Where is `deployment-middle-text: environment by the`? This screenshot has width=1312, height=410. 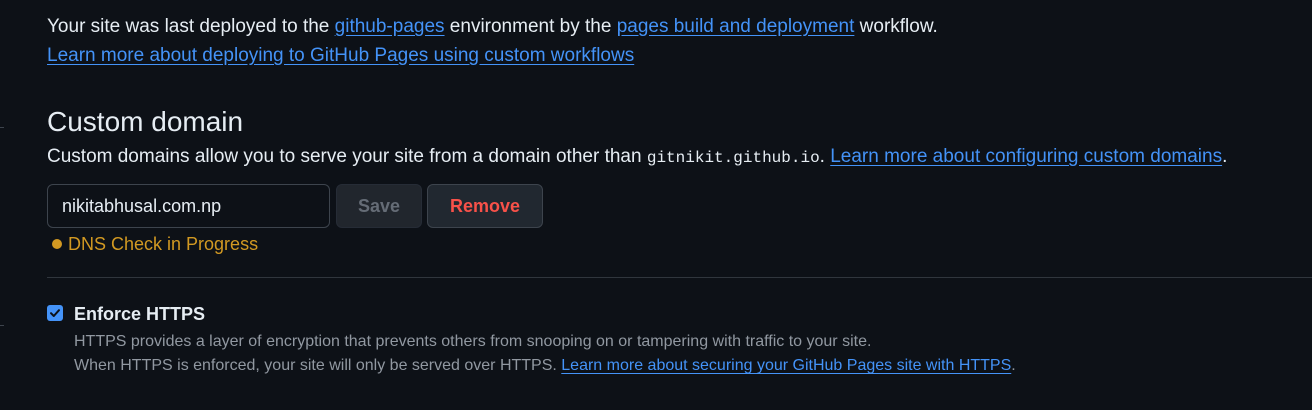
deployment-middle-text: environment by the is located at coordinates (530, 26).